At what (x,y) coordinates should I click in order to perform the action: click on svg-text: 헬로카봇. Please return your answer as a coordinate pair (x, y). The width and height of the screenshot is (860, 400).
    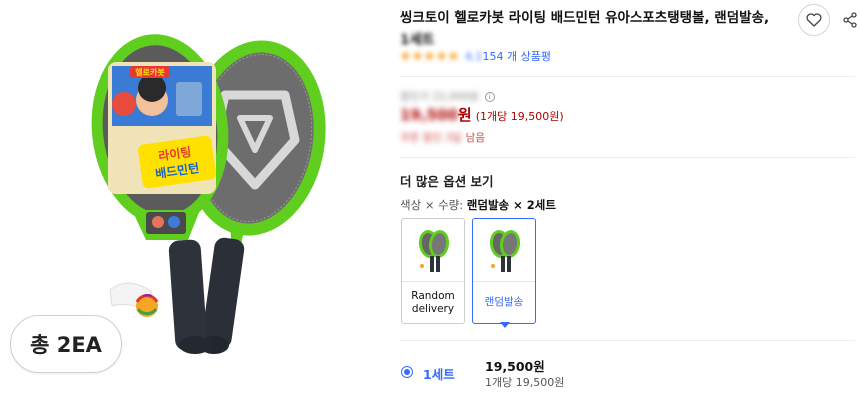
    Looking at the image, I should click on (150, 72).